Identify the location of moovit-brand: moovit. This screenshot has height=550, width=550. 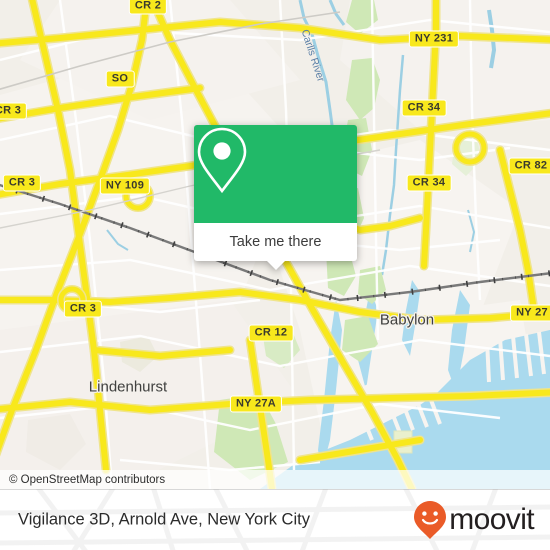
(474, 520).